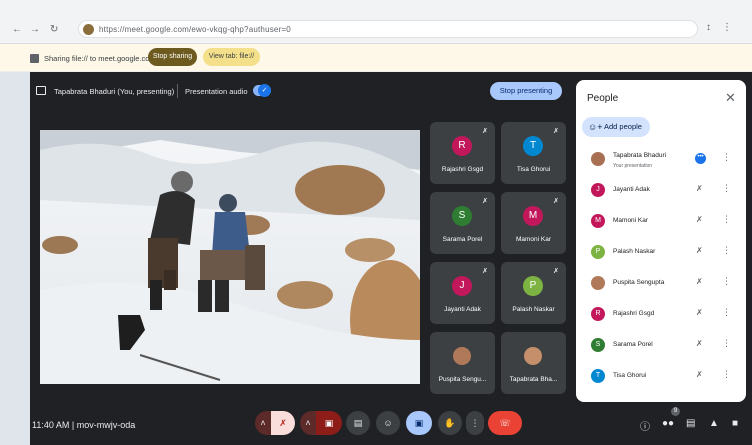 This screenshot has width=752, height=445. Describe the element at coordinates (100, 58) in the screenshot. I see `sharing-text: Sharing file:// to meet.google.com` at that location.